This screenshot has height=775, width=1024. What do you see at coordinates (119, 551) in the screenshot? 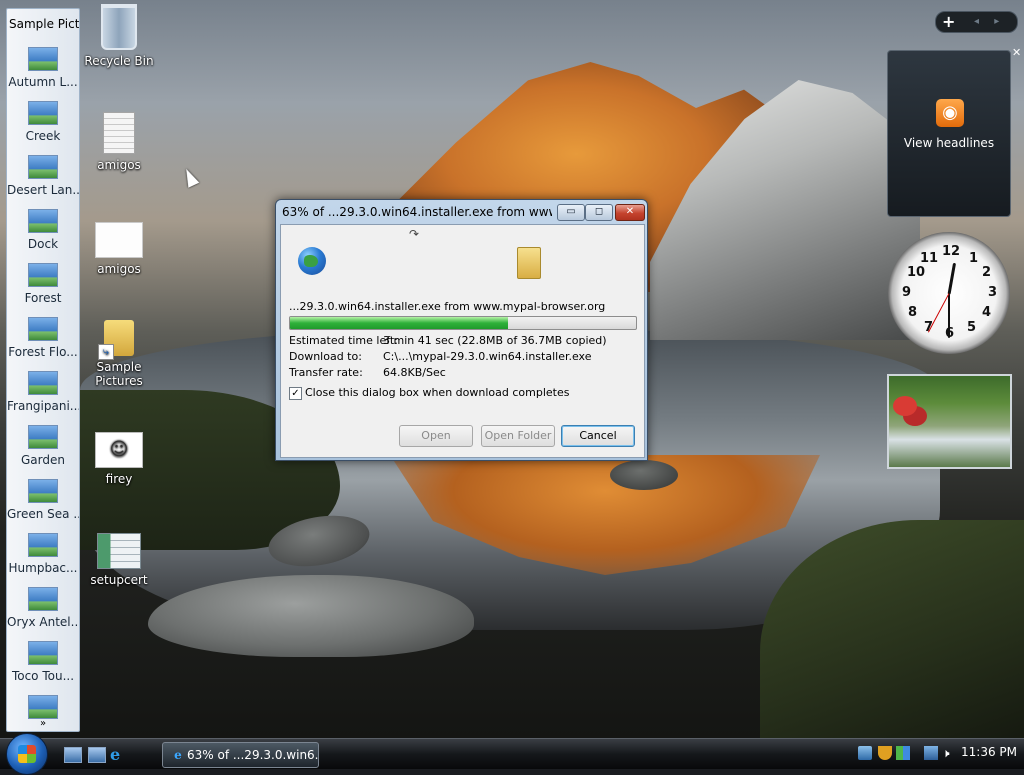
I see `certificate-image-icon` at bounding box center [119, 551].